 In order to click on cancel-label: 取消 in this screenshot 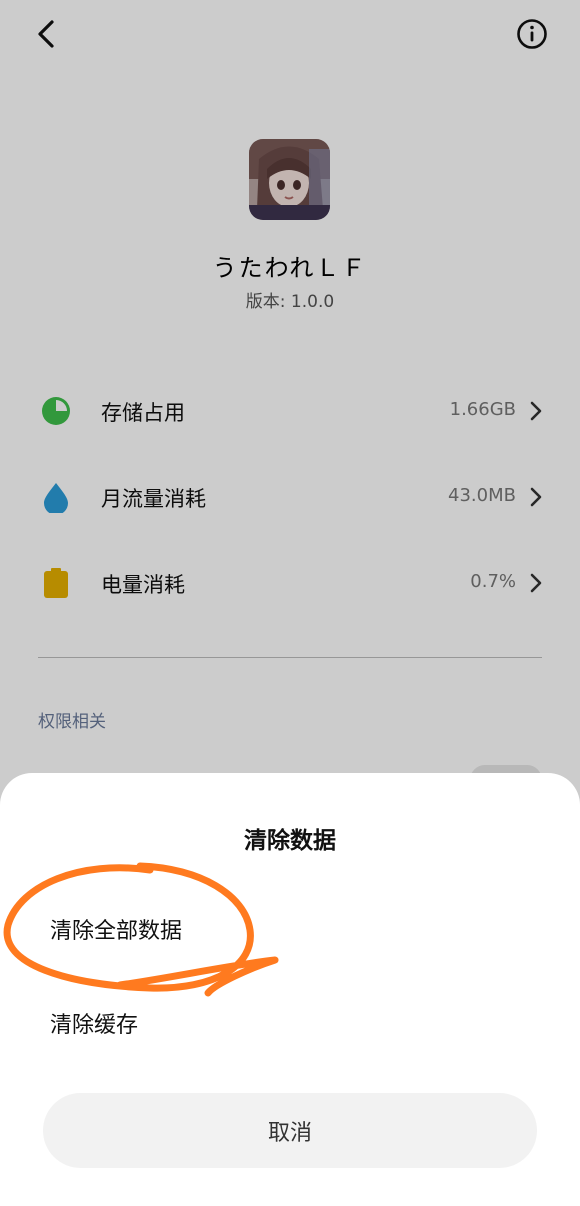, I will do `click(289, 1133)`.